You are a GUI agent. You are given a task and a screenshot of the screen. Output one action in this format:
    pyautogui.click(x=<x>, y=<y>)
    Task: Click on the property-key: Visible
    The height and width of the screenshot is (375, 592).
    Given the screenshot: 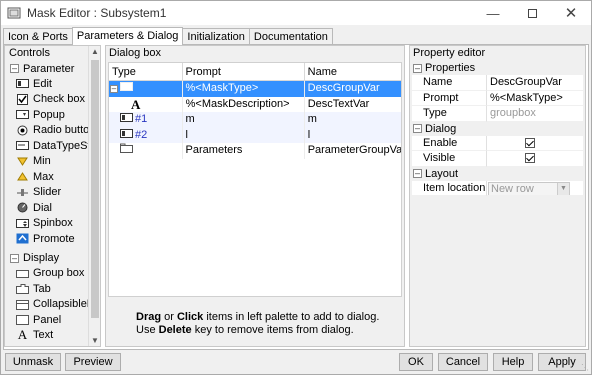 What is the action you would take?
    pyautogui.click(x=449, y=159)
    